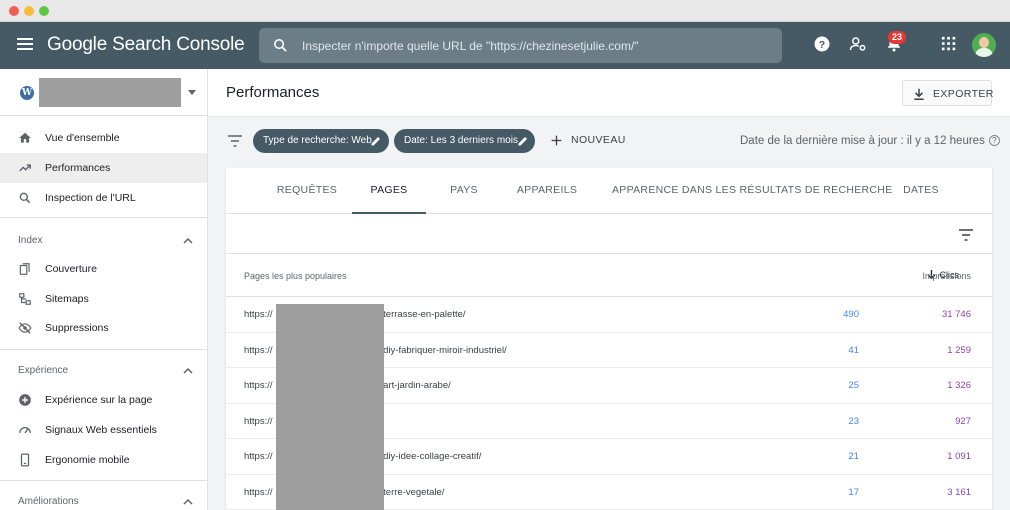 The height and width of the screenshot is (510, 1010). I want to click on section-header-enhancements: Améliorations, so click(103, 501).